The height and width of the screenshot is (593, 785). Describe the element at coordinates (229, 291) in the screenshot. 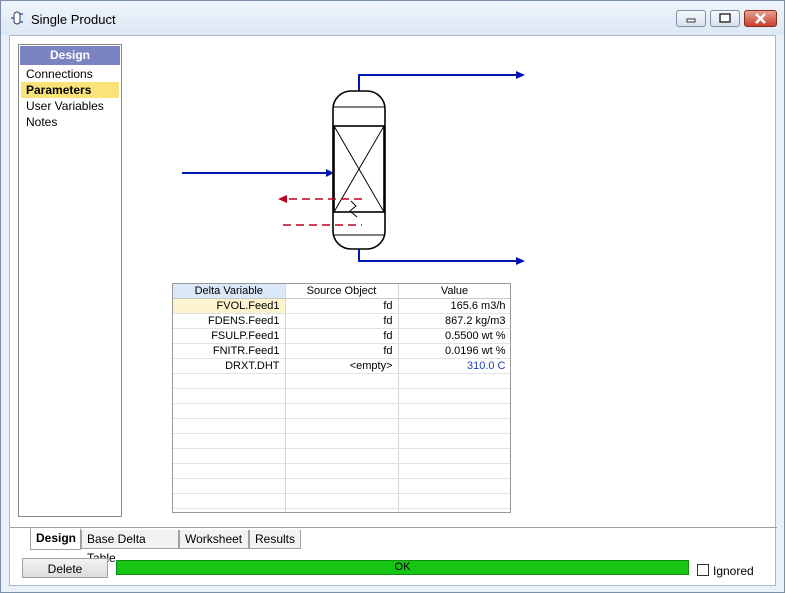

I see `column-header-delta-variable: Delta Variable` at that location.